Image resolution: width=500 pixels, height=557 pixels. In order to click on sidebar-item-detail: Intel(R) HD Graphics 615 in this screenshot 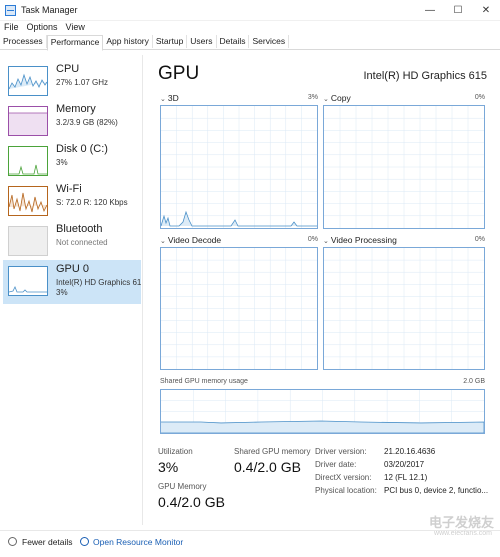, I will do `click(98, 282)`.